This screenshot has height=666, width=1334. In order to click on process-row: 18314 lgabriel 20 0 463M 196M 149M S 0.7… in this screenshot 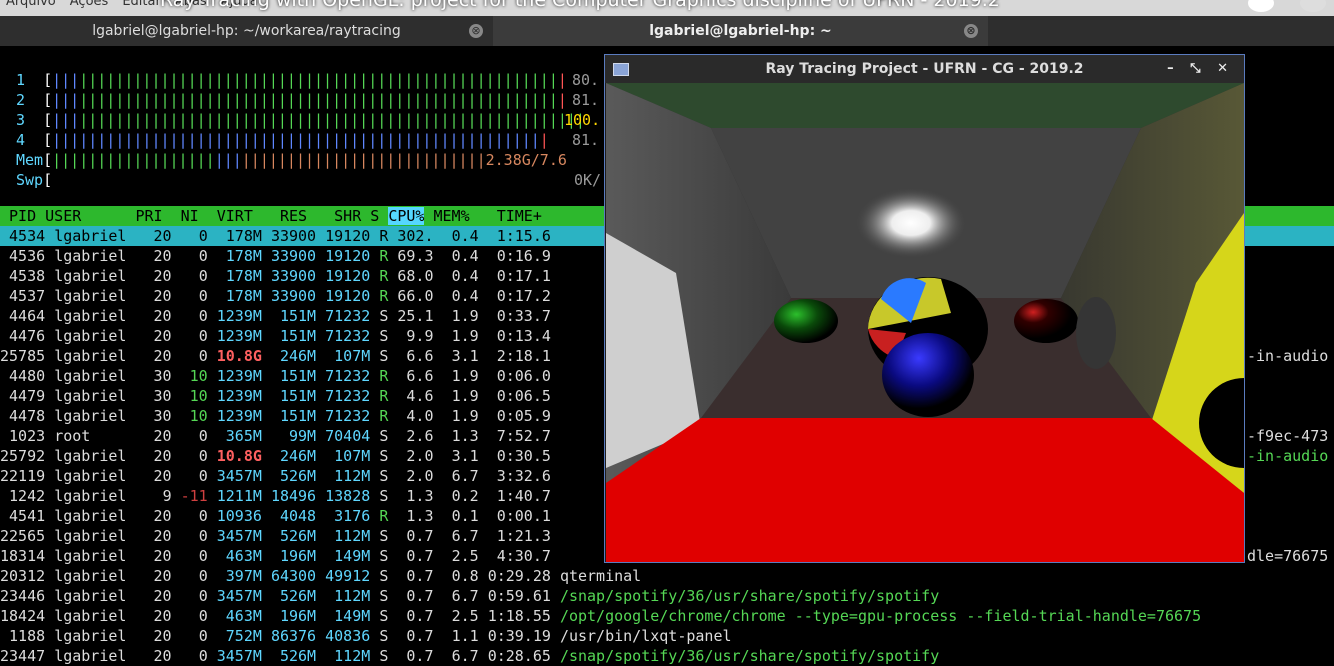, I will do `click(280, 556)`.